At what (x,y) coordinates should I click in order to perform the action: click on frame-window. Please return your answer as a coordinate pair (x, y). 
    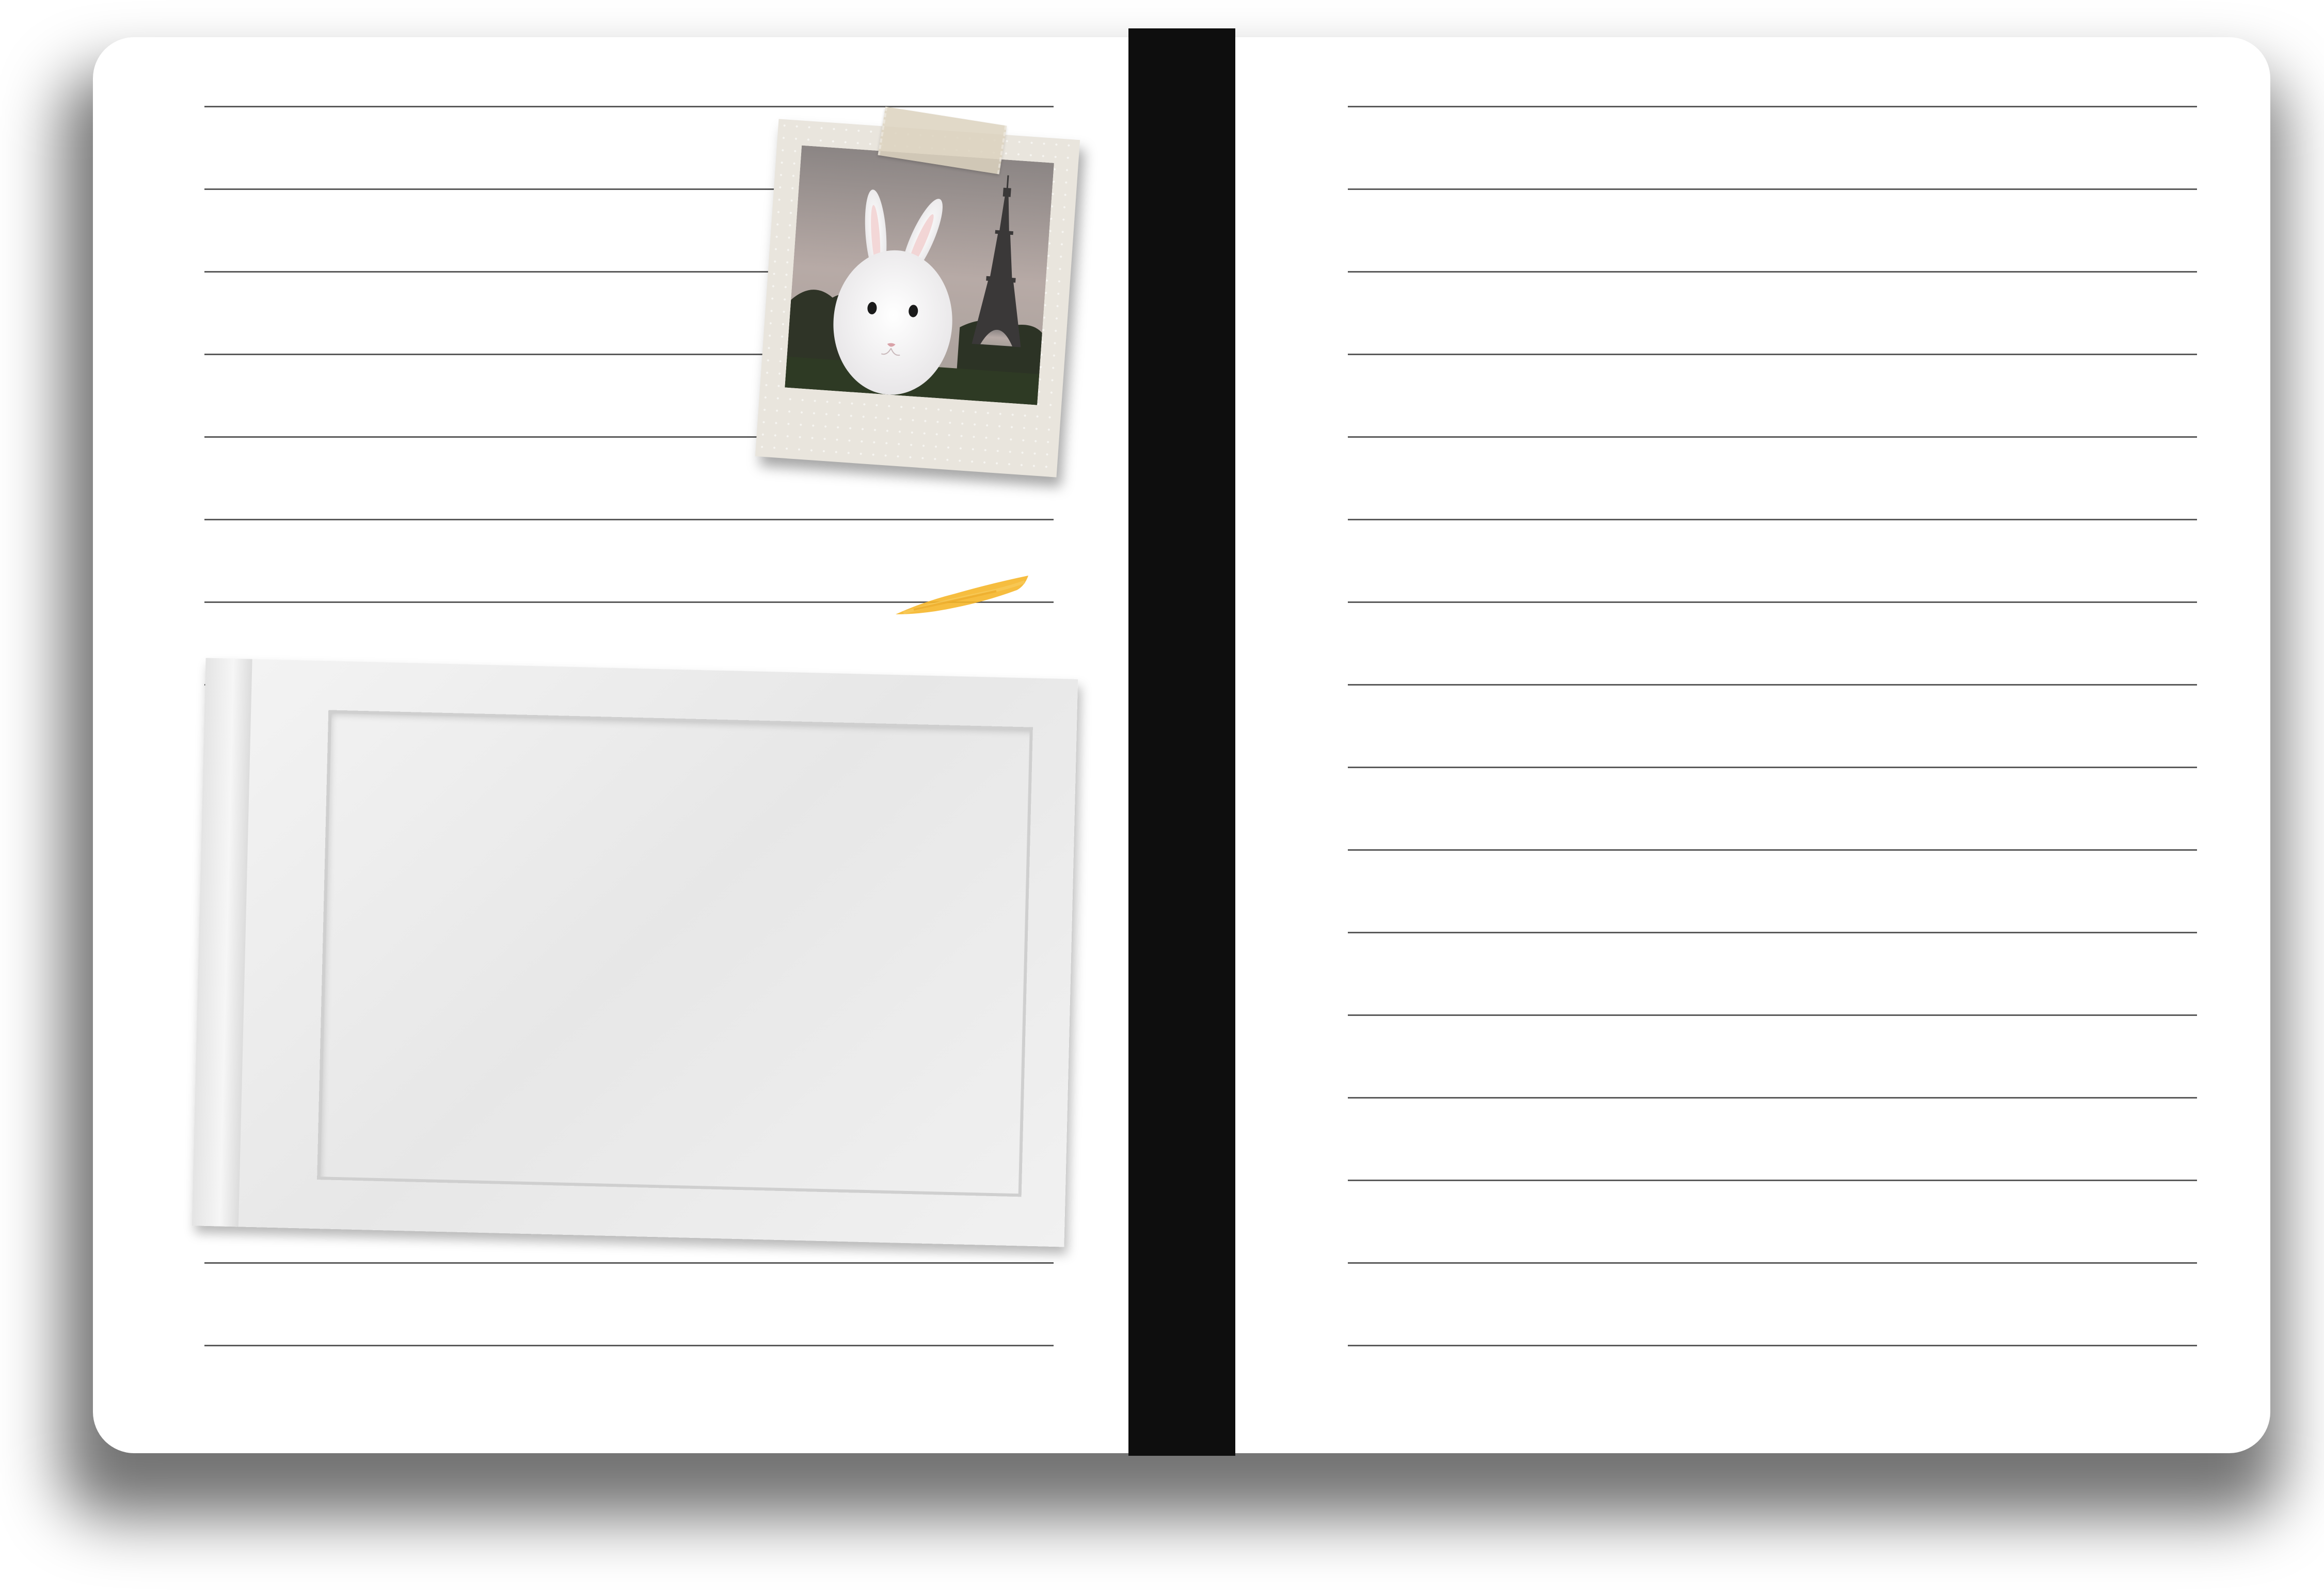
    Looking at the image, I should click on (675, 954).